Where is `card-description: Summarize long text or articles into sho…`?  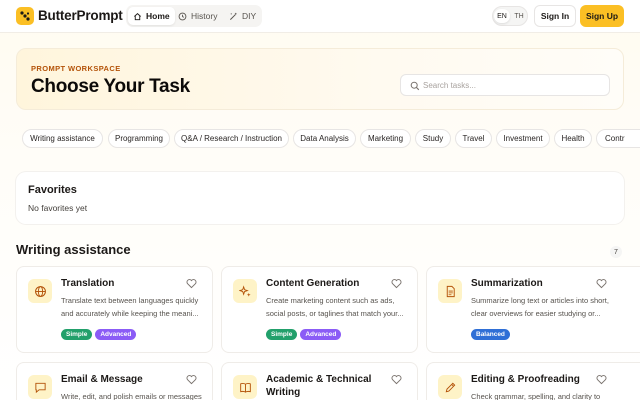 card-description: Summarize long text or articles into sho… is located at coordinates (540, 307).